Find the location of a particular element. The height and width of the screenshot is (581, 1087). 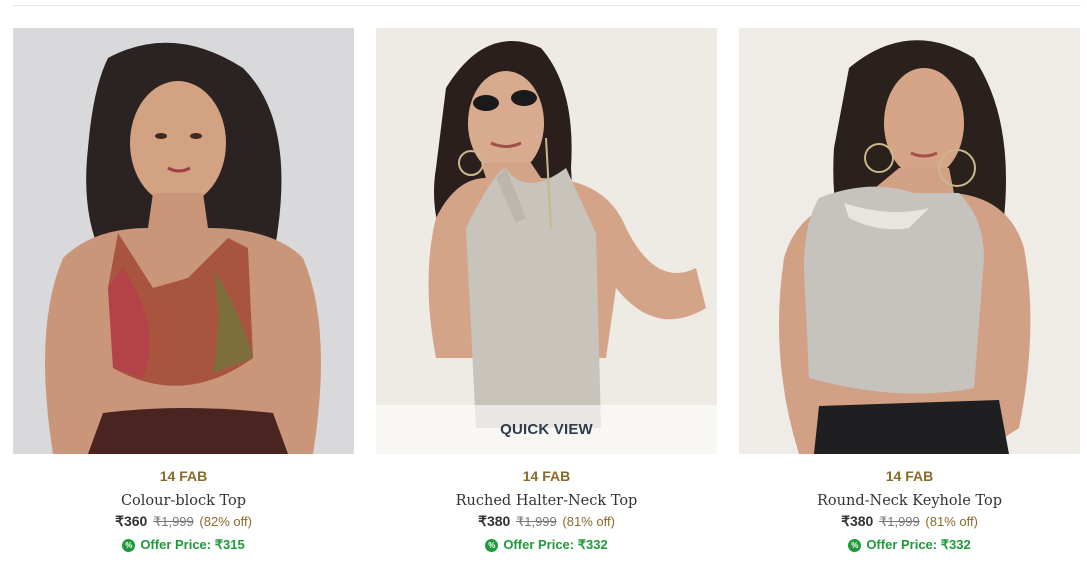

product-name: Round-Neck Keyhole Top is located at coordinates (909, 501).